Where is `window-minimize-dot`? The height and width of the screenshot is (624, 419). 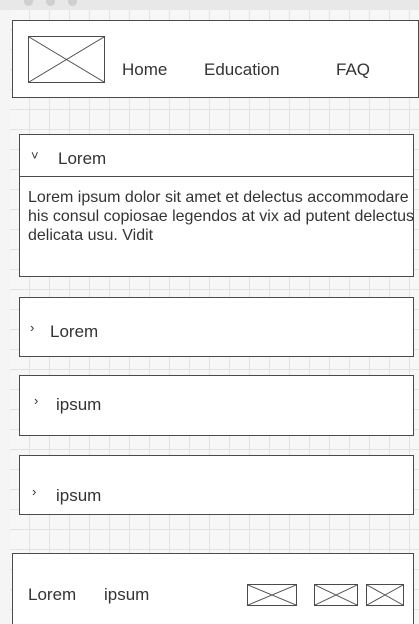 window-minimize-dot is located at coordinates (50, 3).